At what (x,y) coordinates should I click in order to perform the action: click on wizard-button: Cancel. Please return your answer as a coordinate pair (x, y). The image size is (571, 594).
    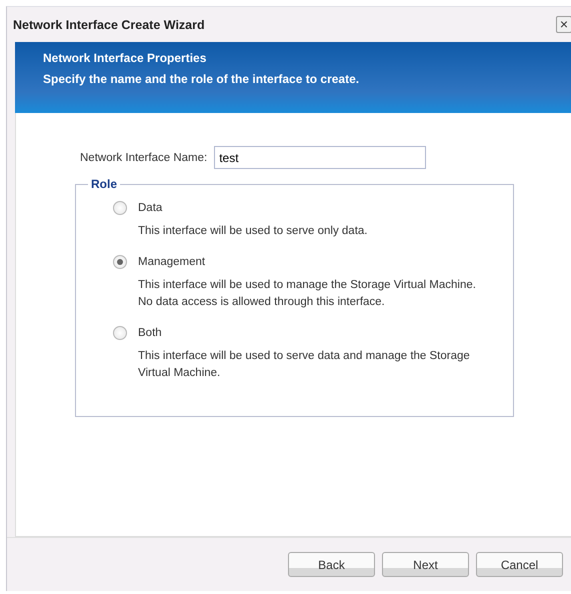
    Looking at the image, I should click on (519, 564).